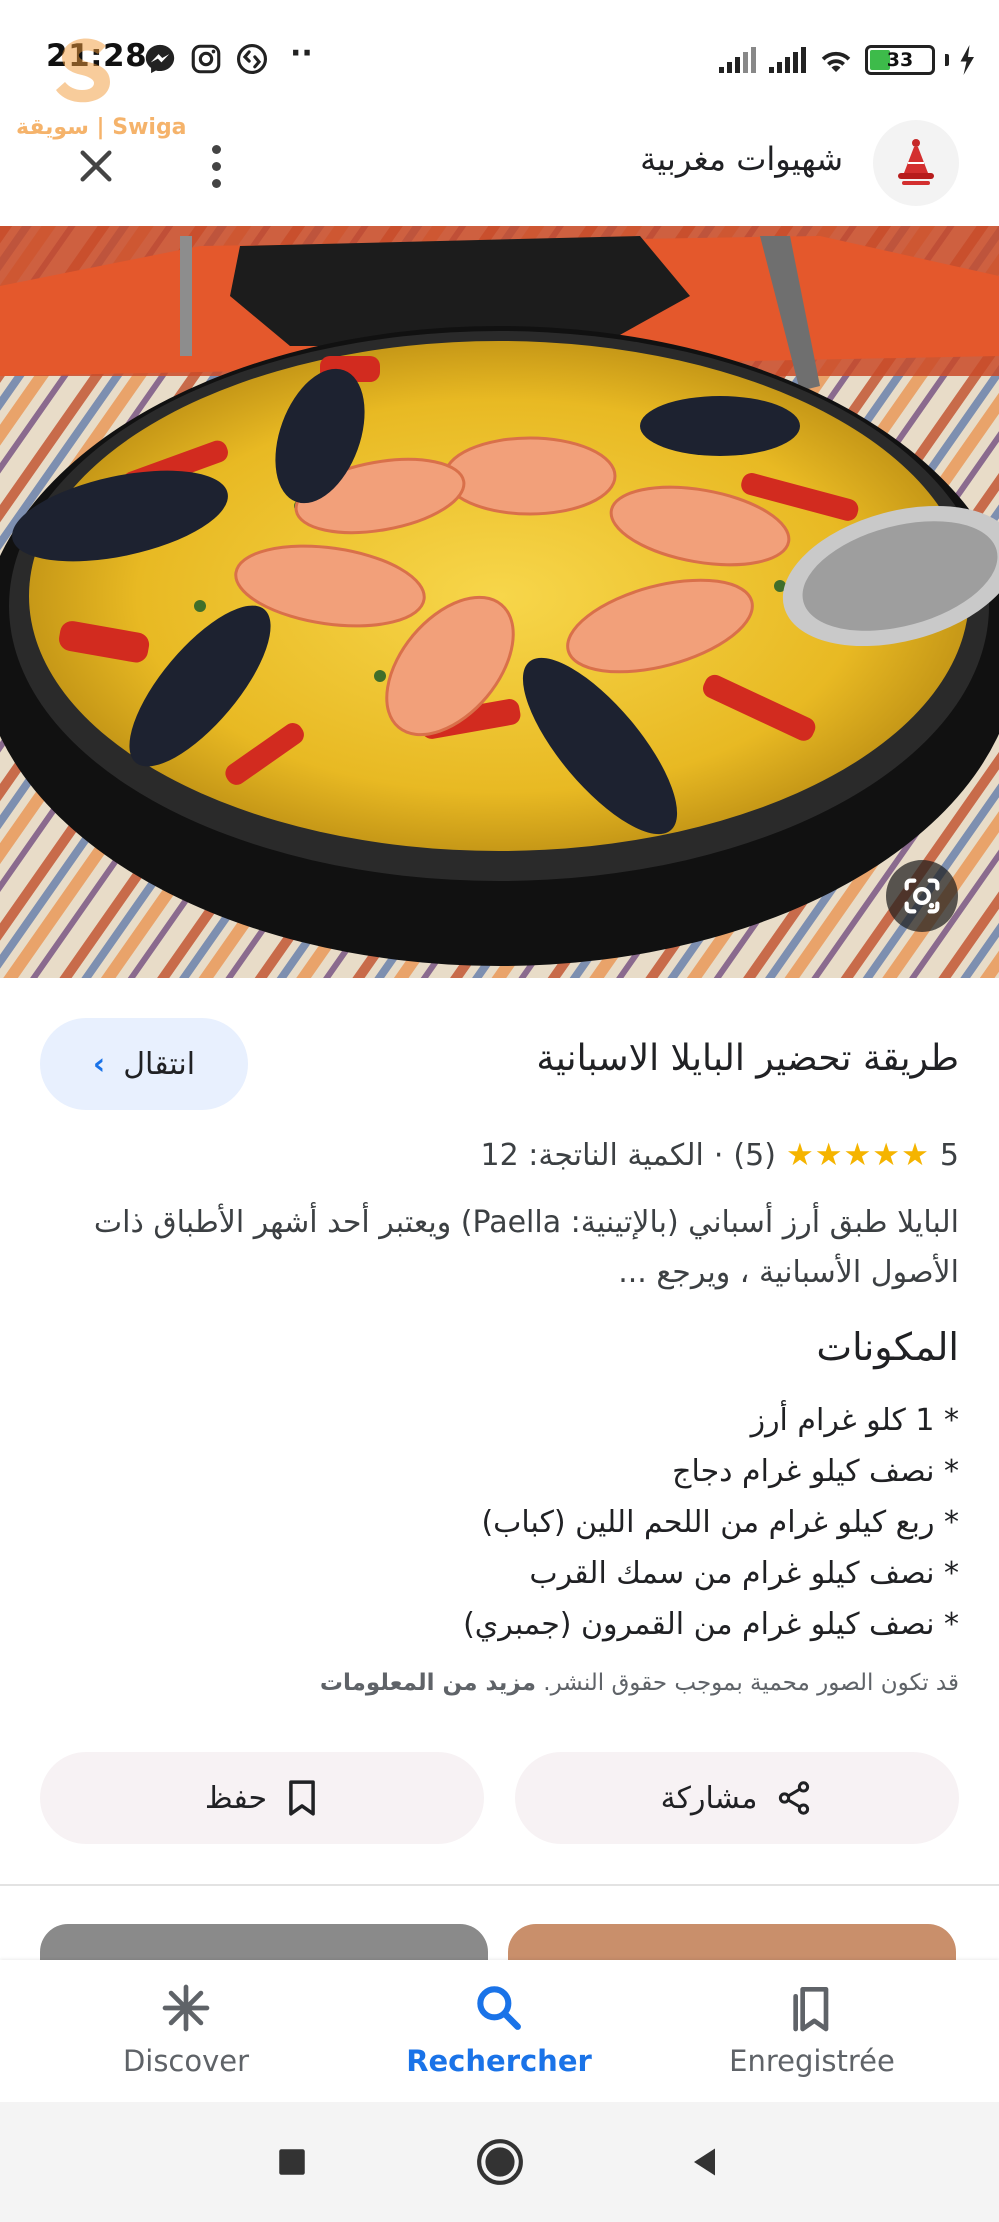 Image resolution: width=999 pixels, height=2222 pixels. I want to click on nav-label: Rechercher, so click(499, 2061).